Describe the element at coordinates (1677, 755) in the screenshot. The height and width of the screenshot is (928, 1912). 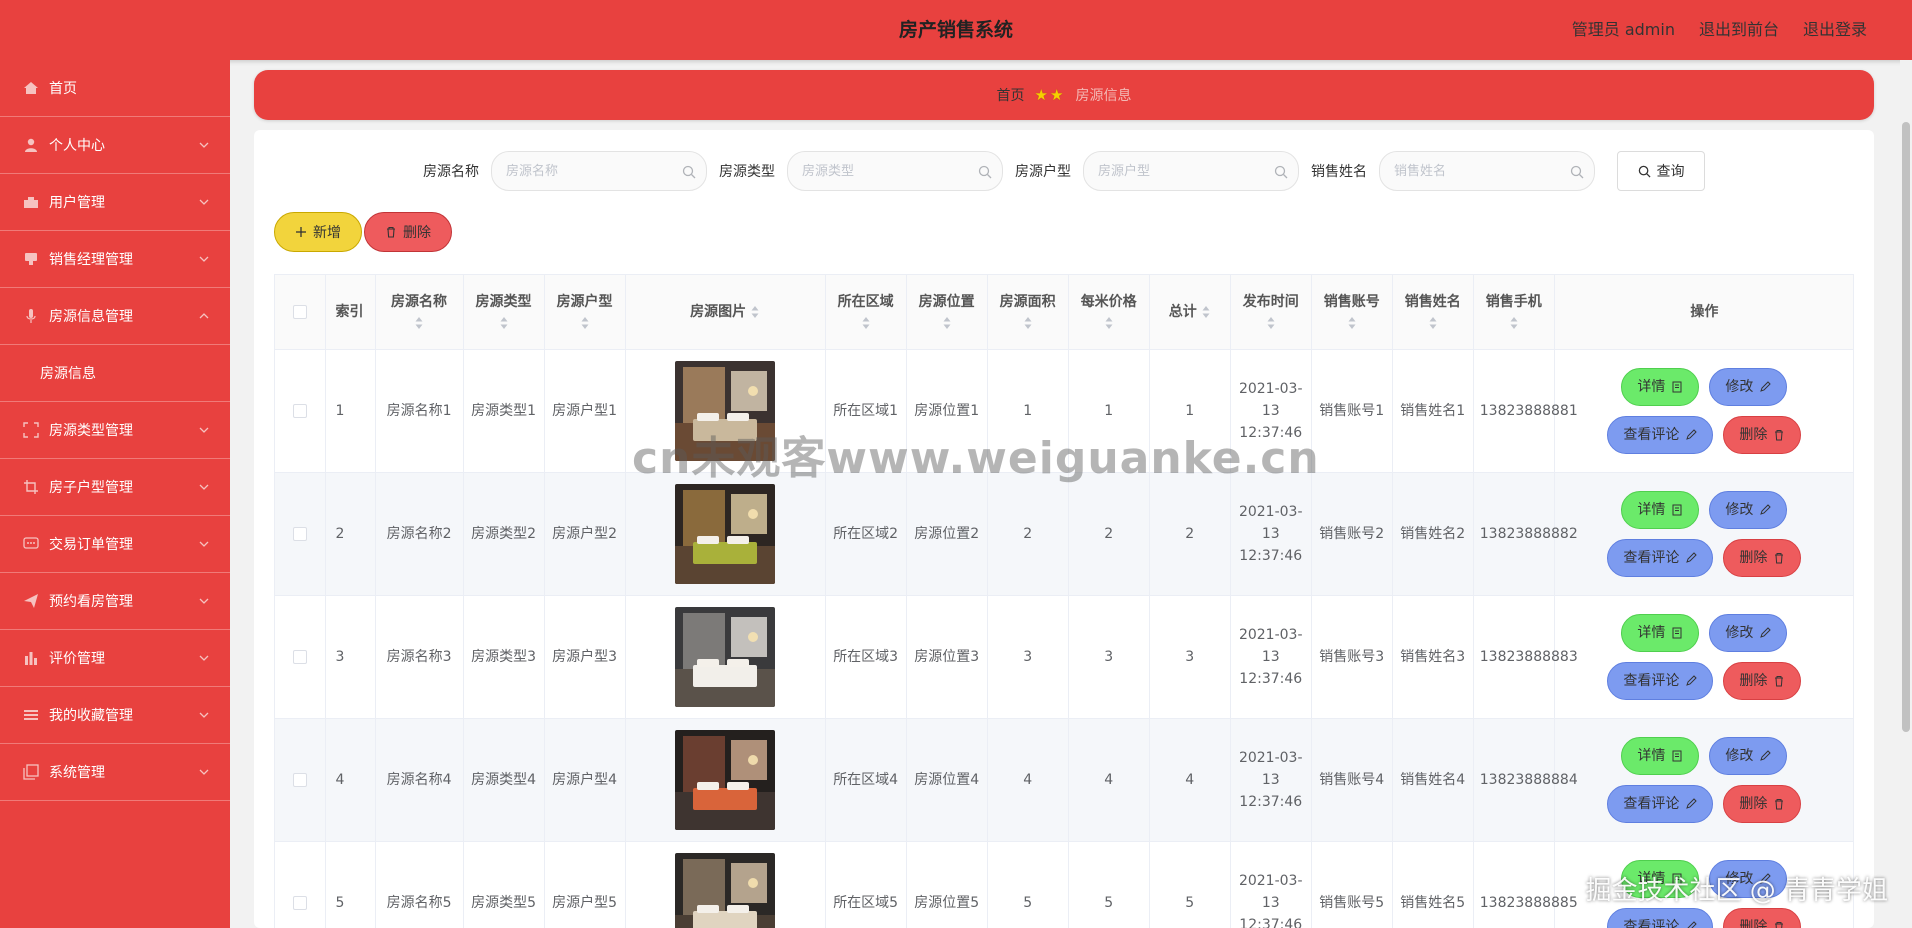
I see `document-icon` at that location.